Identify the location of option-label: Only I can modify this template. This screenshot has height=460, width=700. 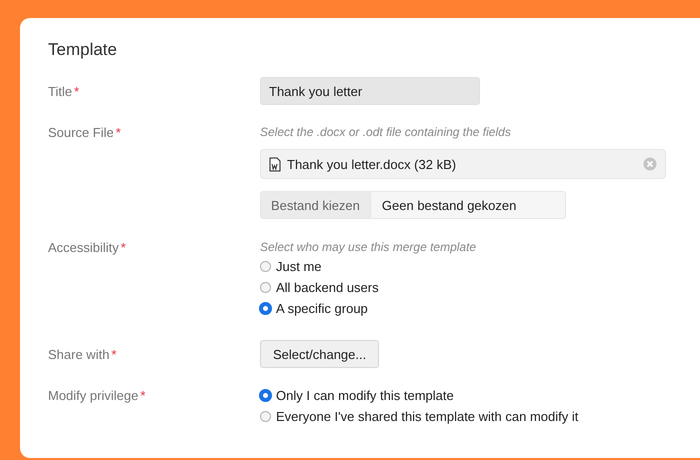
(365, 395).